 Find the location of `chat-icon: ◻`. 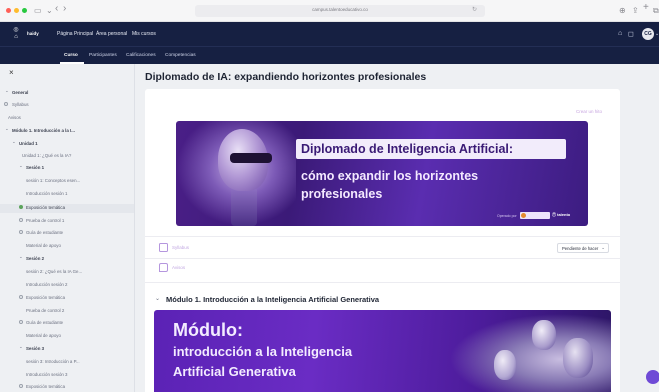

chat-icon: ◻ is located at coordinates (631, 34).